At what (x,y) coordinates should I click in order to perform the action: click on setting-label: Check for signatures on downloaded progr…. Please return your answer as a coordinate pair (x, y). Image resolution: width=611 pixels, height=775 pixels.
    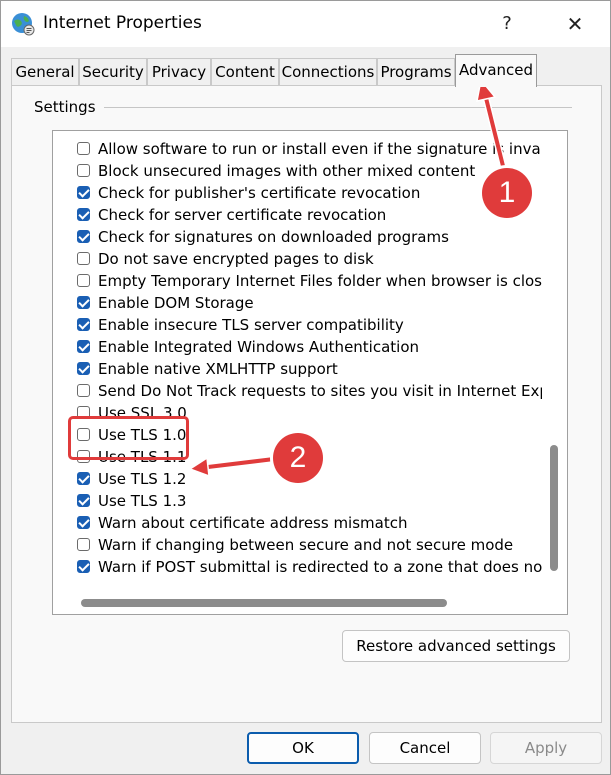
    Looking at the image, I should click on (273, 237).